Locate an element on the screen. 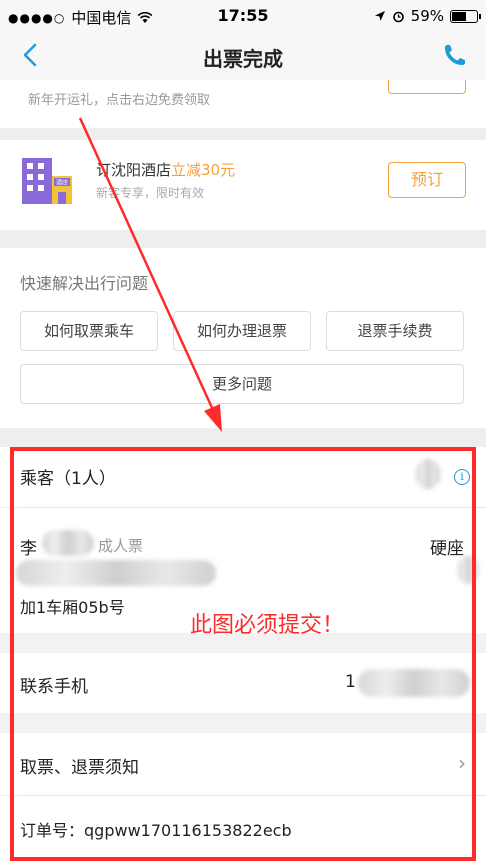 The image size is (486, 865). promo-claim-button is located at coordinates (427, 87).